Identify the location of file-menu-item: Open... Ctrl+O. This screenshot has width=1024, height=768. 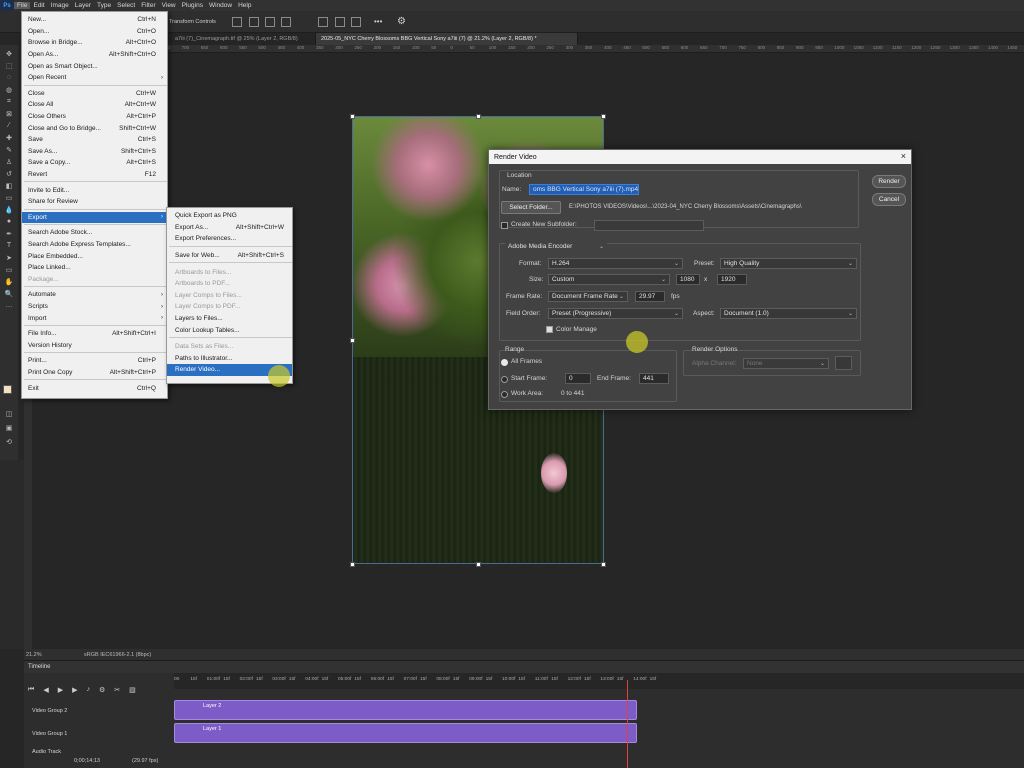
(94, 32).